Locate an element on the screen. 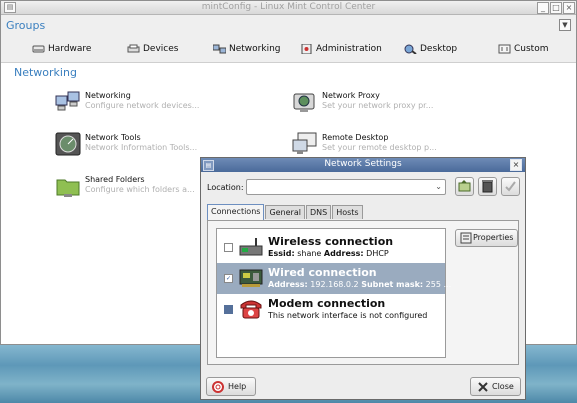  group-administration: Administration is located at coordinates (341, 49).